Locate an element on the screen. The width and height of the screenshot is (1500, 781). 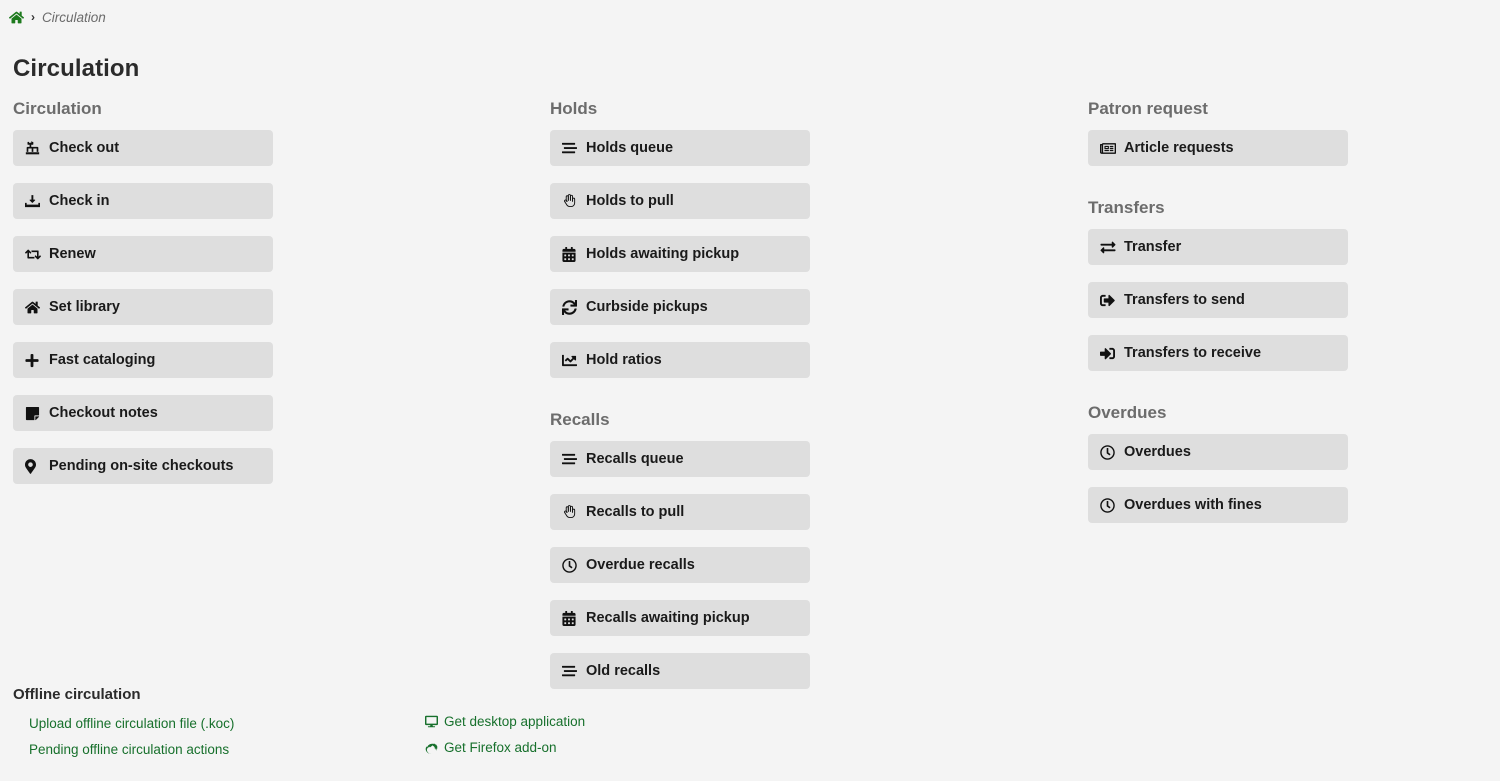
button-pending-on-site-checkouts: Pending on-site checkouts is located at coordinates (143, 466).